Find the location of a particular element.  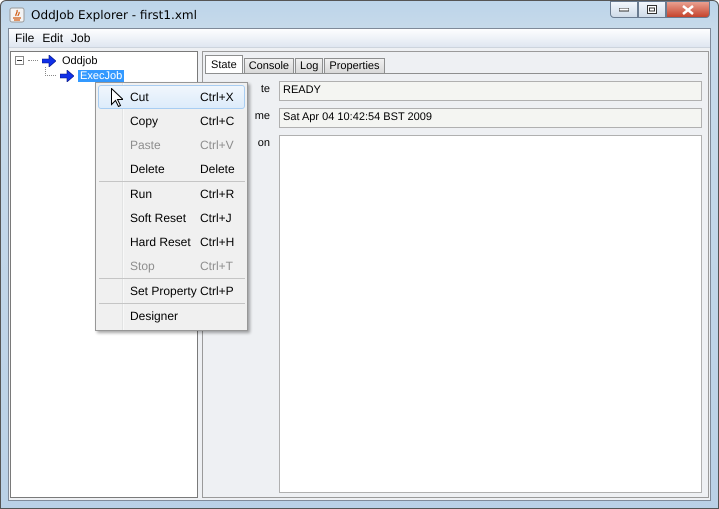

menu-item: Hard Reset Ctrl+H is located at coordinates (171, 242).